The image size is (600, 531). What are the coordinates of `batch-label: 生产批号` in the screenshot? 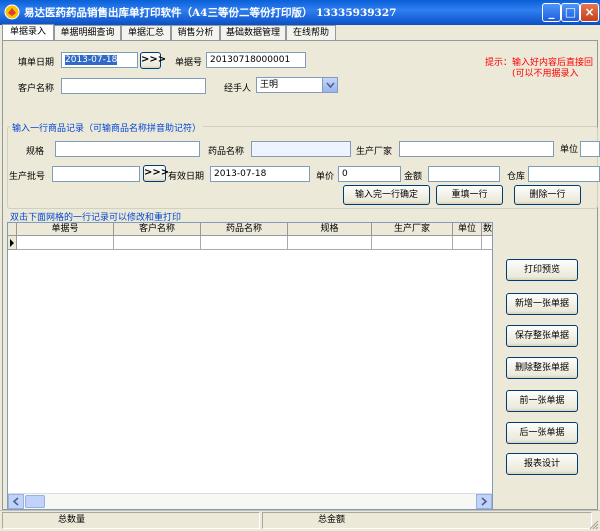 It's located at (27, 177).